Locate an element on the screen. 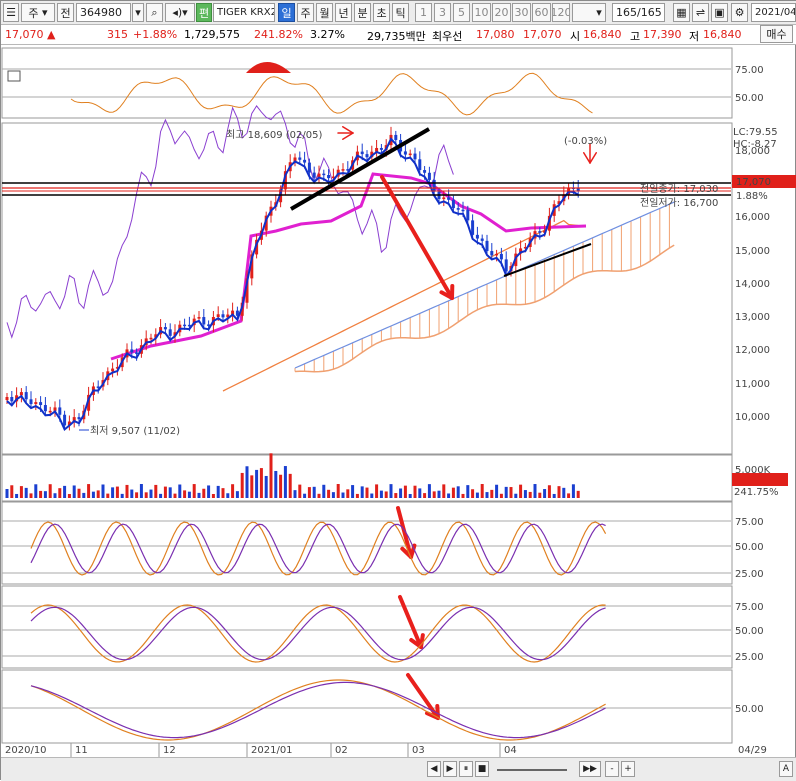 Image resolution: width=796 pixels, height=781 pixels. scroll-slider is located at coordinates (532, 770).